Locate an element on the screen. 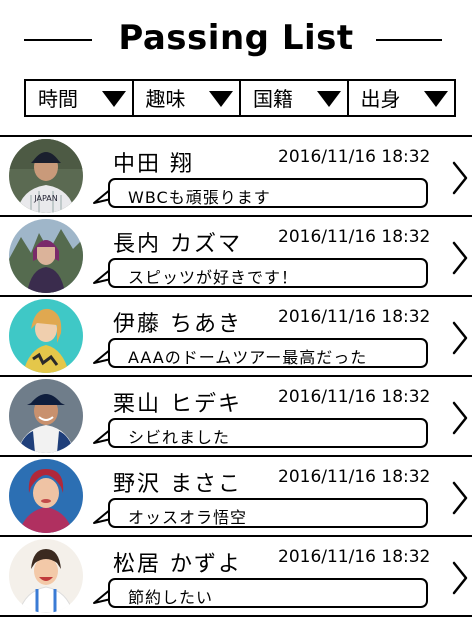 The image size is (472, 617). message-text: 節約したい is located at coordinates (171, 597).